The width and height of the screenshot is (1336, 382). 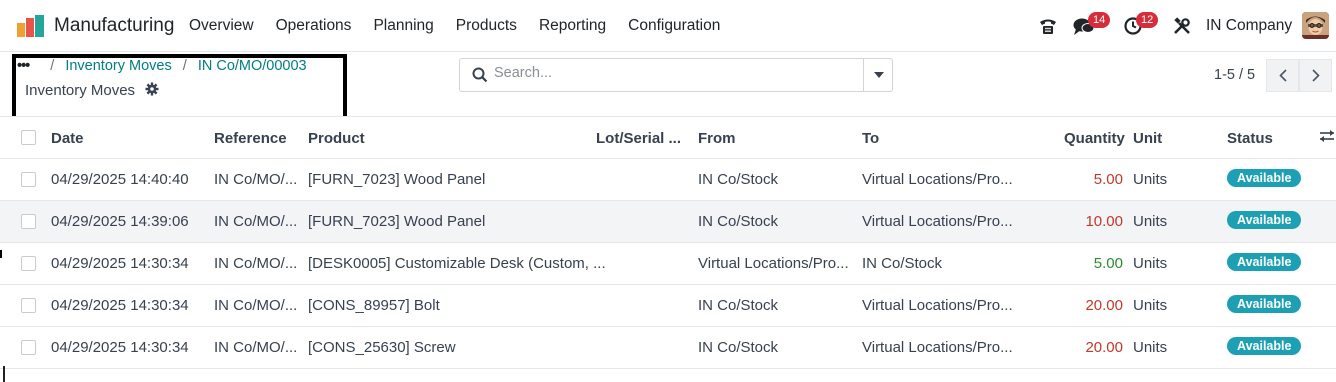 I want to click on menu-planning: Planning, so click(x=403, y=26).